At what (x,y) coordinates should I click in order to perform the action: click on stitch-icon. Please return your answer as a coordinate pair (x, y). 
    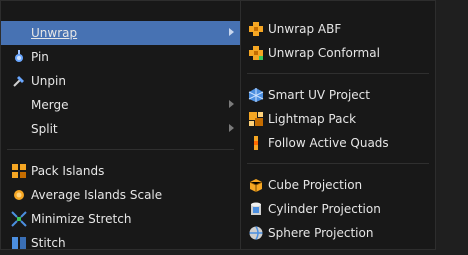
    Looking at the image, I should click on (19, 243).